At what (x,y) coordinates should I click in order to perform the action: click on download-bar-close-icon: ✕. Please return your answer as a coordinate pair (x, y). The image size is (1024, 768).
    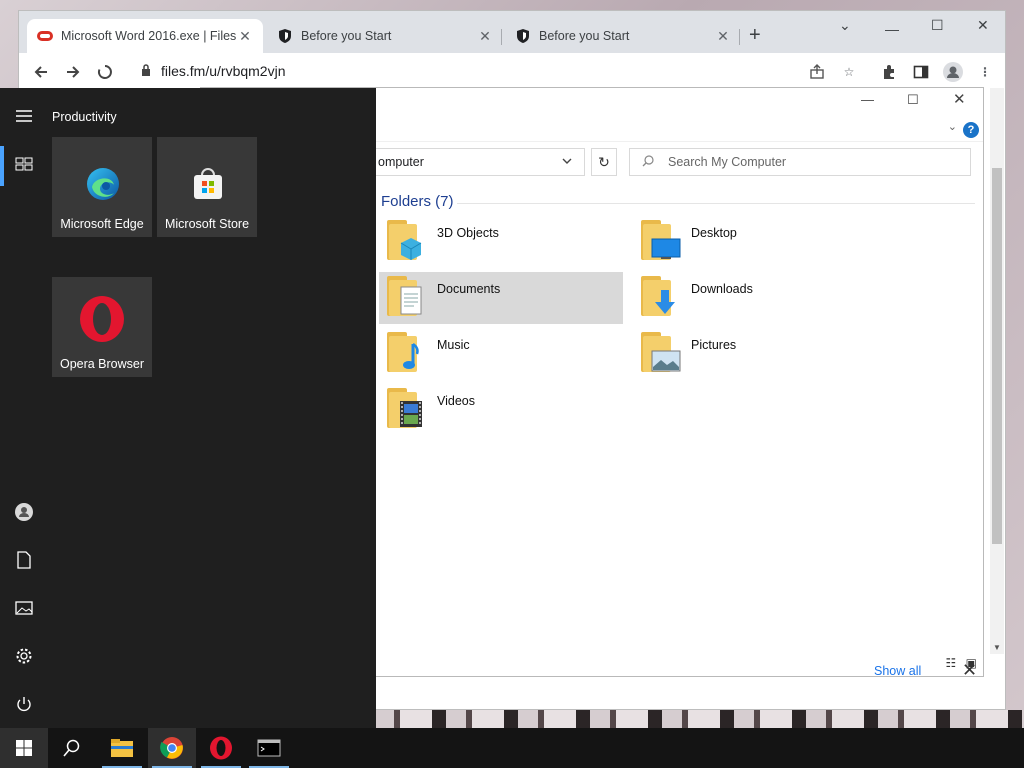
    Looking at the image, I should click on (969, 670).